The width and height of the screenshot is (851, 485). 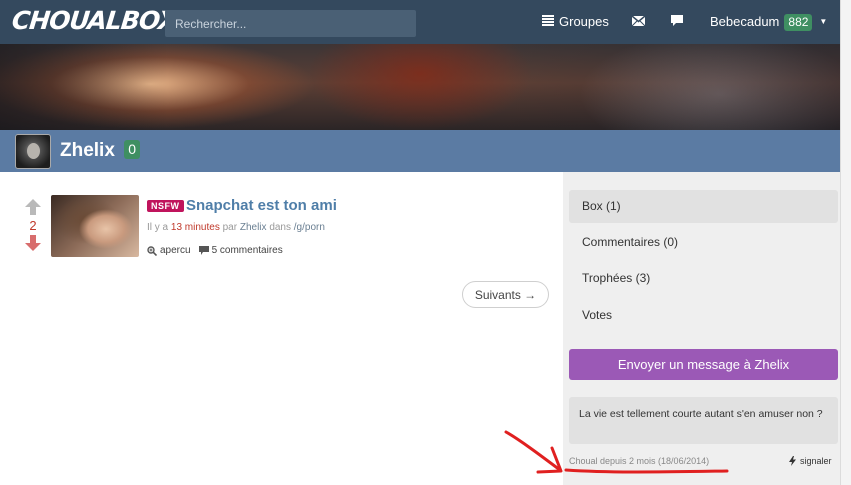 What do you see at coordinates (420, 22) in the screenshot?
I see `top-navbar: CHOUALBOX Groupes Bebecadum 882 ▼` at bounding box center [420, 22].